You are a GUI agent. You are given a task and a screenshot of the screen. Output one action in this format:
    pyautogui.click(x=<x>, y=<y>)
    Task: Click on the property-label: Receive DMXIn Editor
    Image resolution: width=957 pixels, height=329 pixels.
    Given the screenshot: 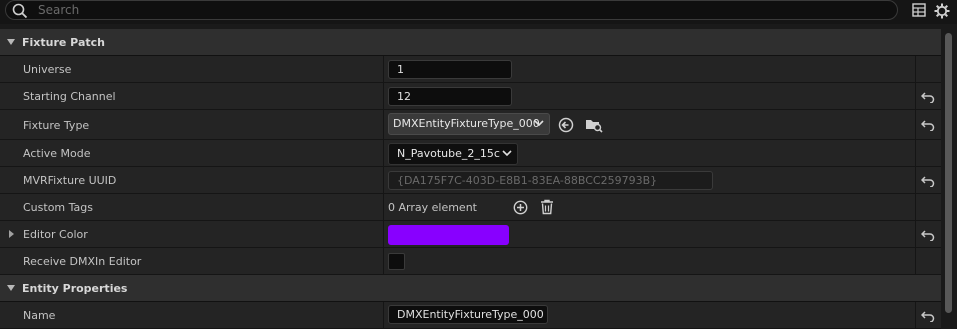 What is the action you would take?
    pyautogui.click(x=82, y=261)
    